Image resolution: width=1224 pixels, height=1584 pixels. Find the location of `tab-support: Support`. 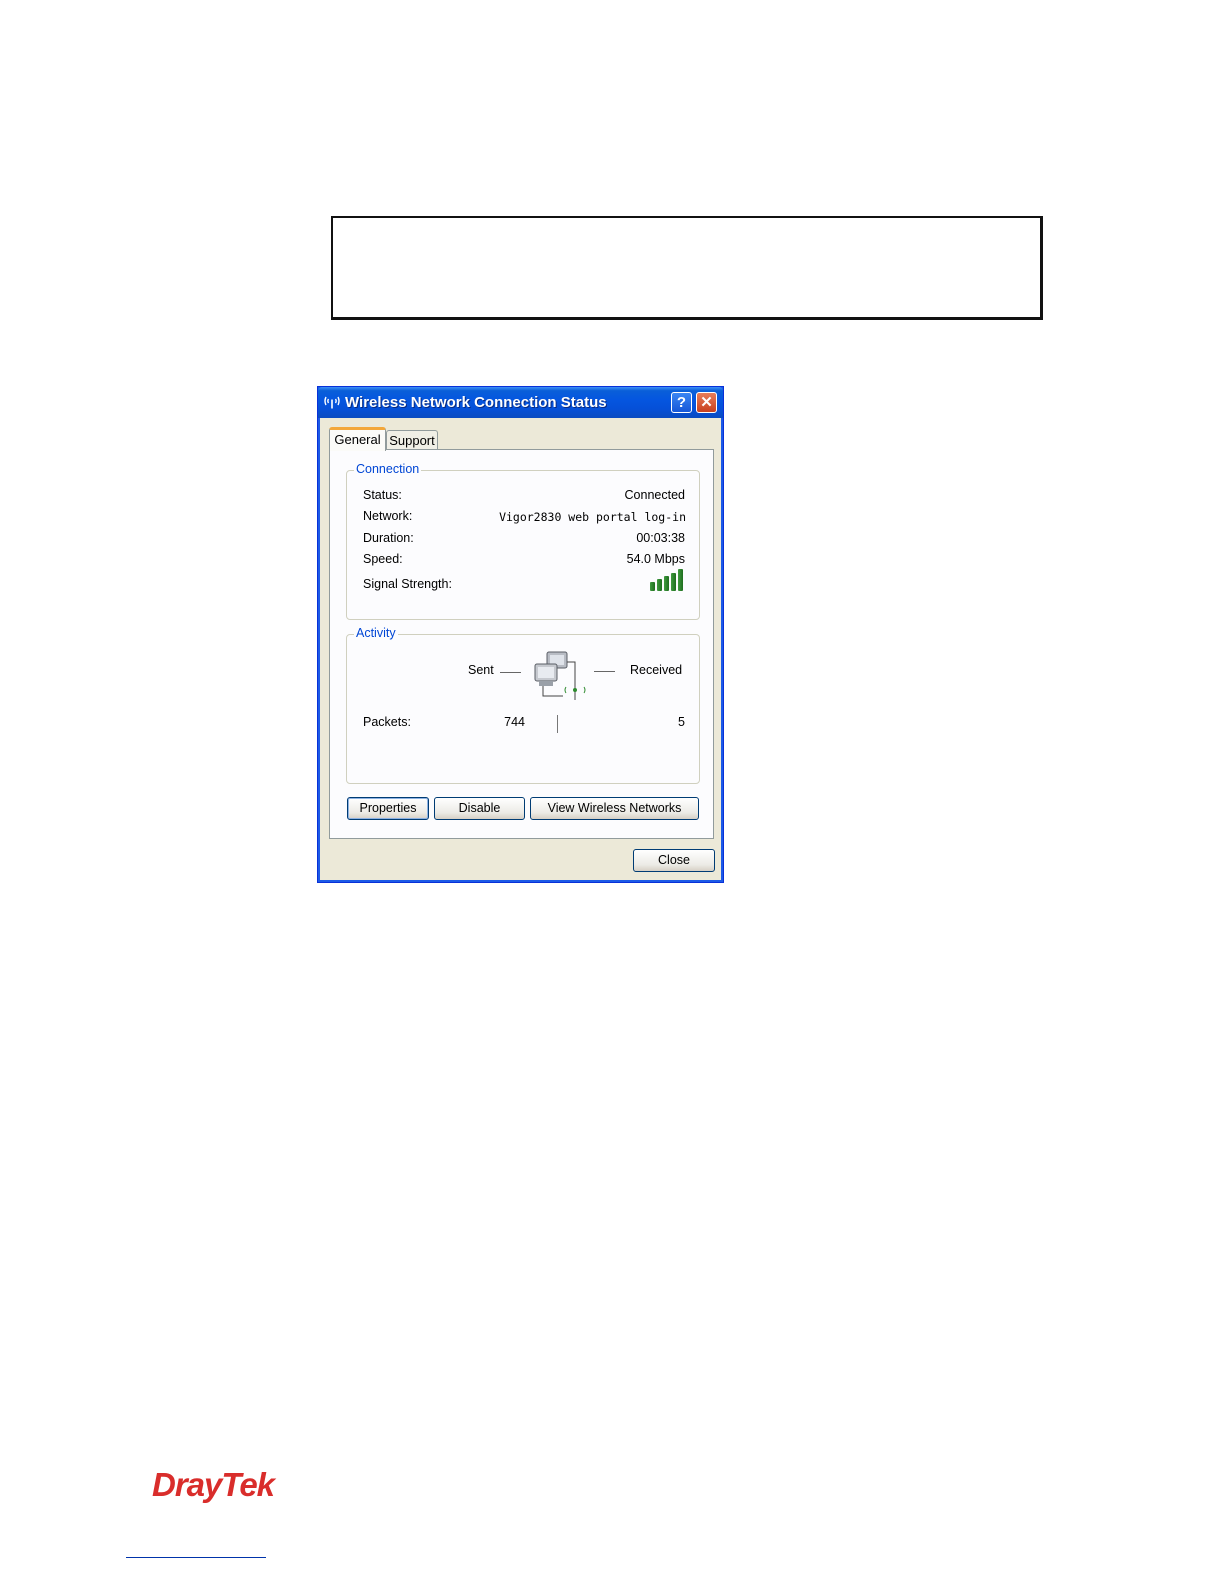

tab-support: Support is located at coordinates (412, 440).